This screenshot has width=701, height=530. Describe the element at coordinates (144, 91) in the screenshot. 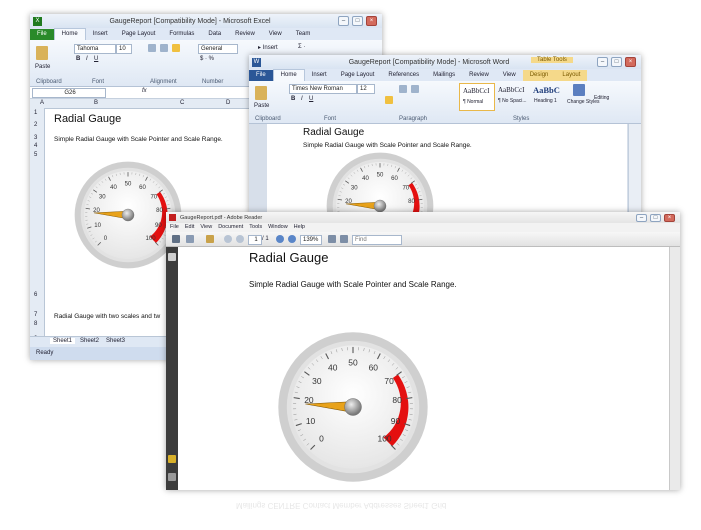

I see `fx-icon: fx` at that location.